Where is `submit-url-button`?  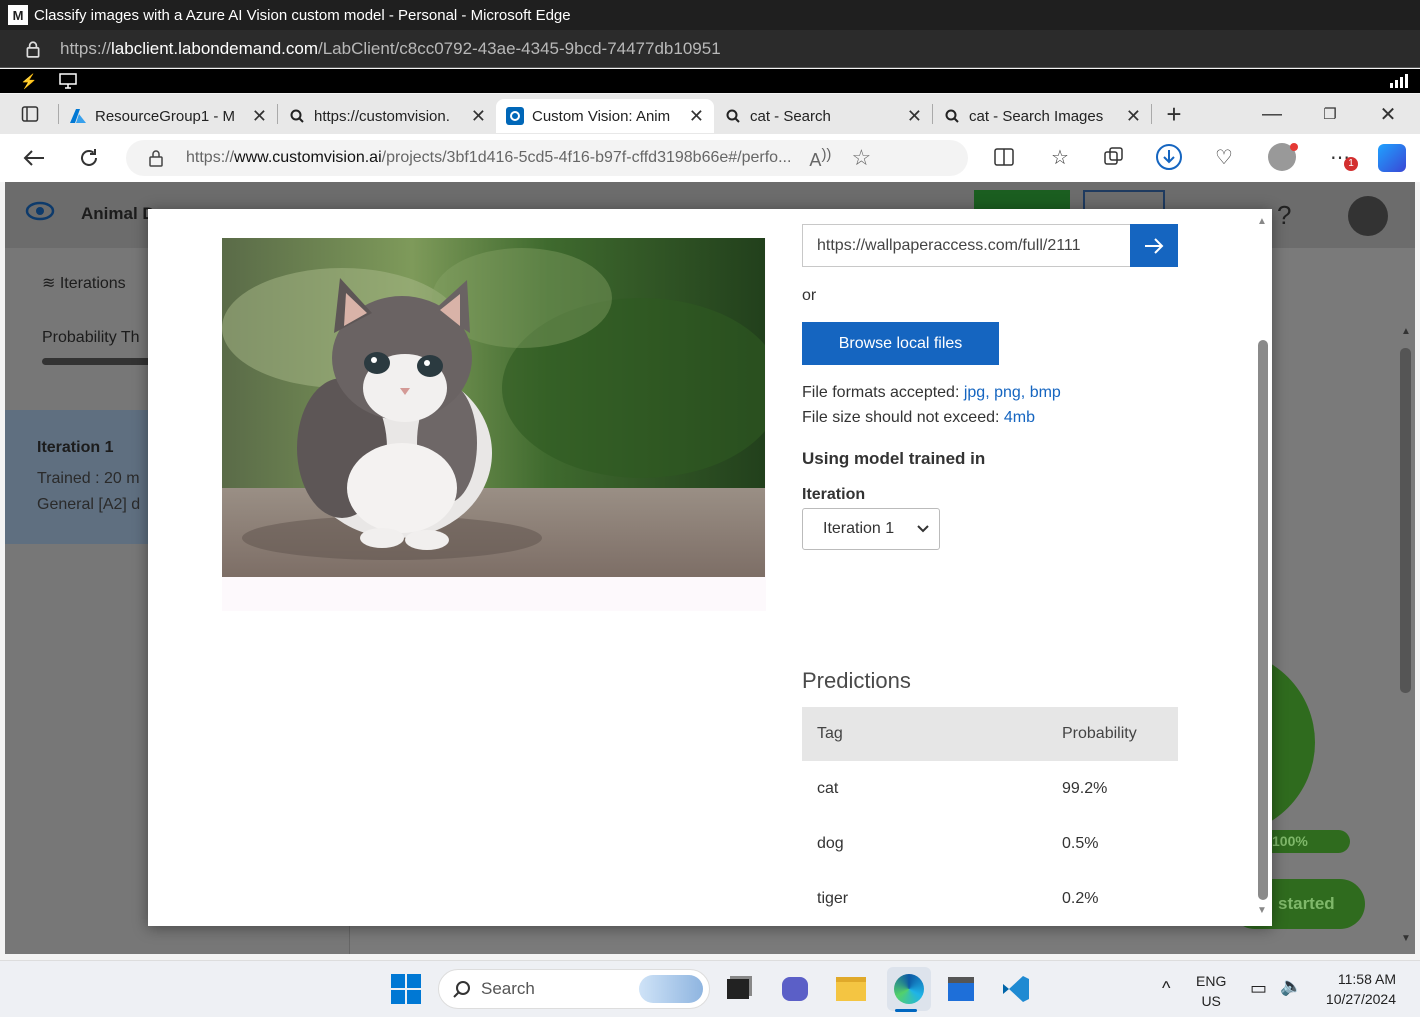
submit-url-button is located at coordinates (1154, 245).